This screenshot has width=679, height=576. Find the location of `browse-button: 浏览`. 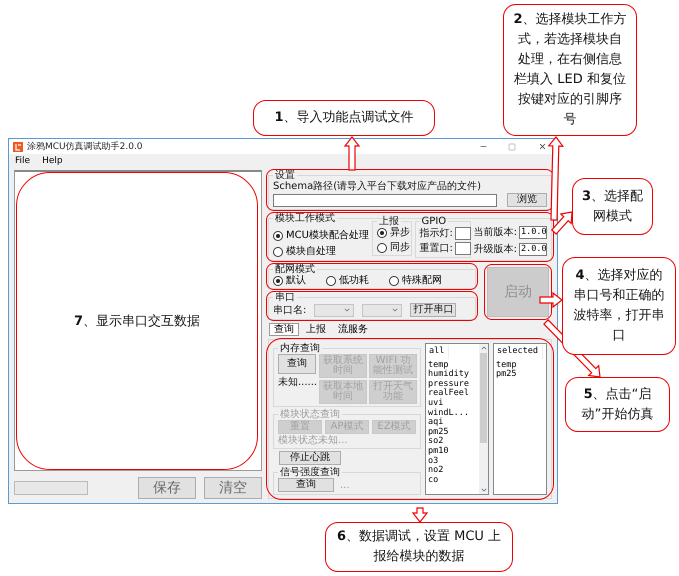

browse-button: 浏览 is located at coordinates (527, 200).